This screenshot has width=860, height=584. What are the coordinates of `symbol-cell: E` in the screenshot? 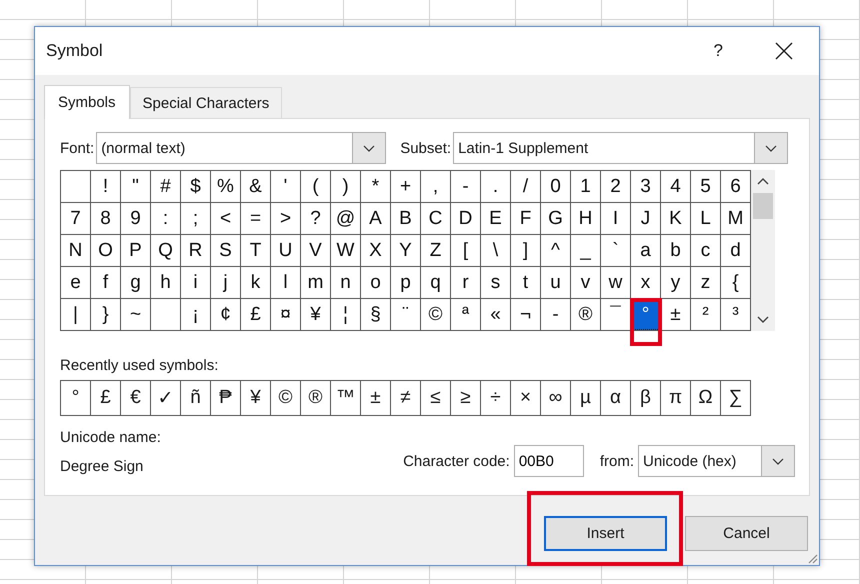 It's located at (496, 219).